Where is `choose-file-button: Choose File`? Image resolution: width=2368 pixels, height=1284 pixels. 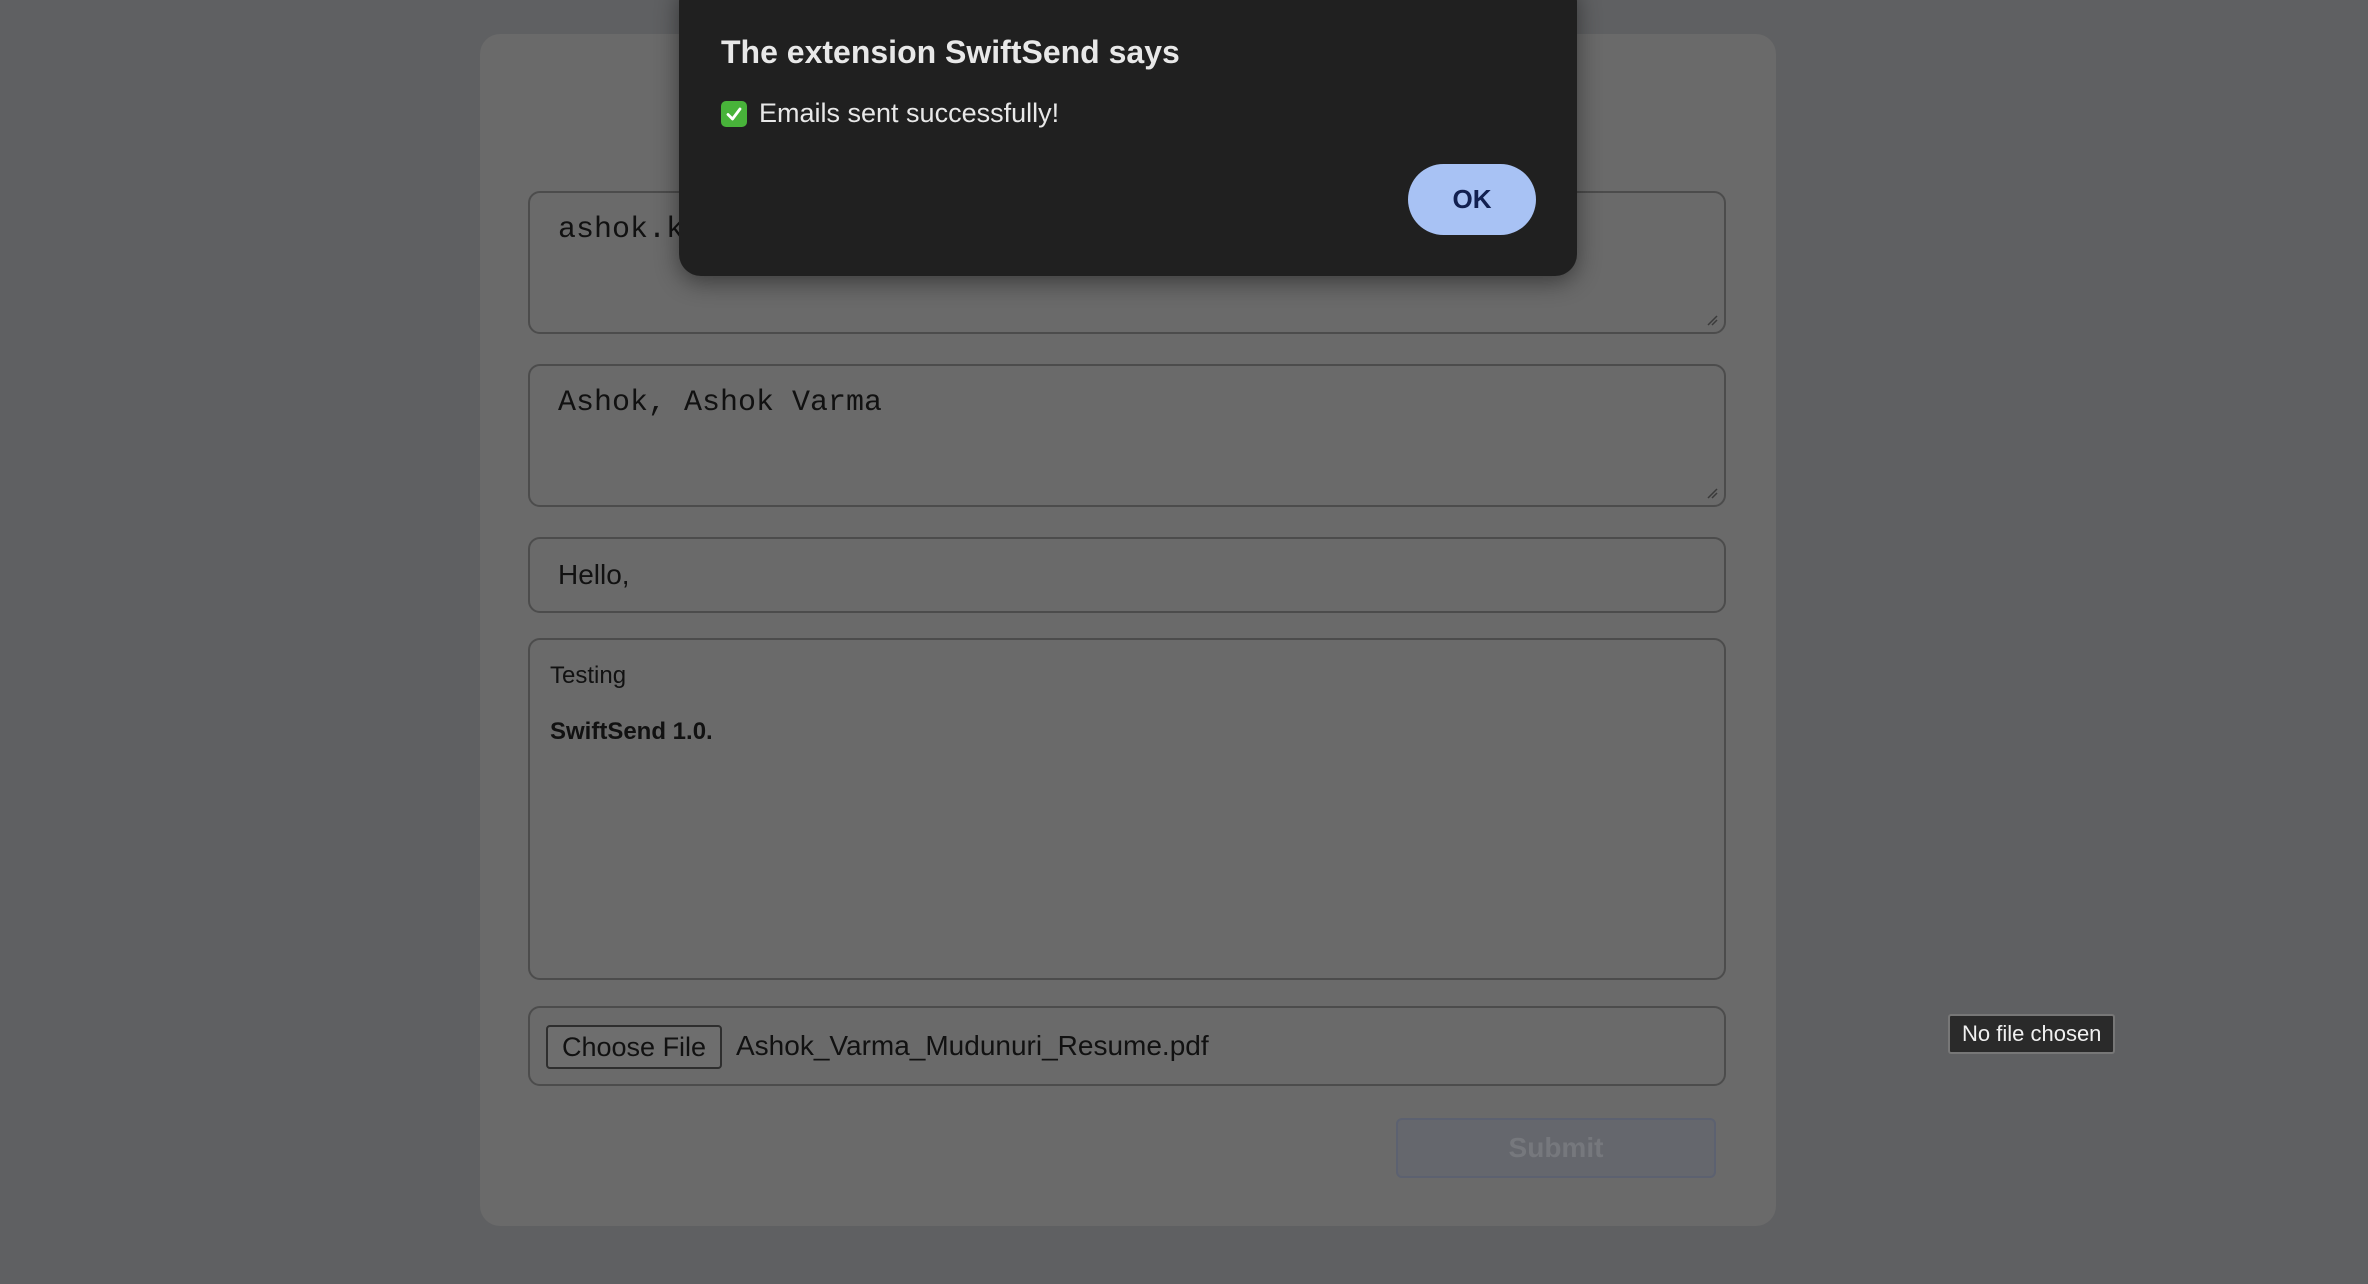 choose-file-button: Choose File is located at coordinates (634, 1047).